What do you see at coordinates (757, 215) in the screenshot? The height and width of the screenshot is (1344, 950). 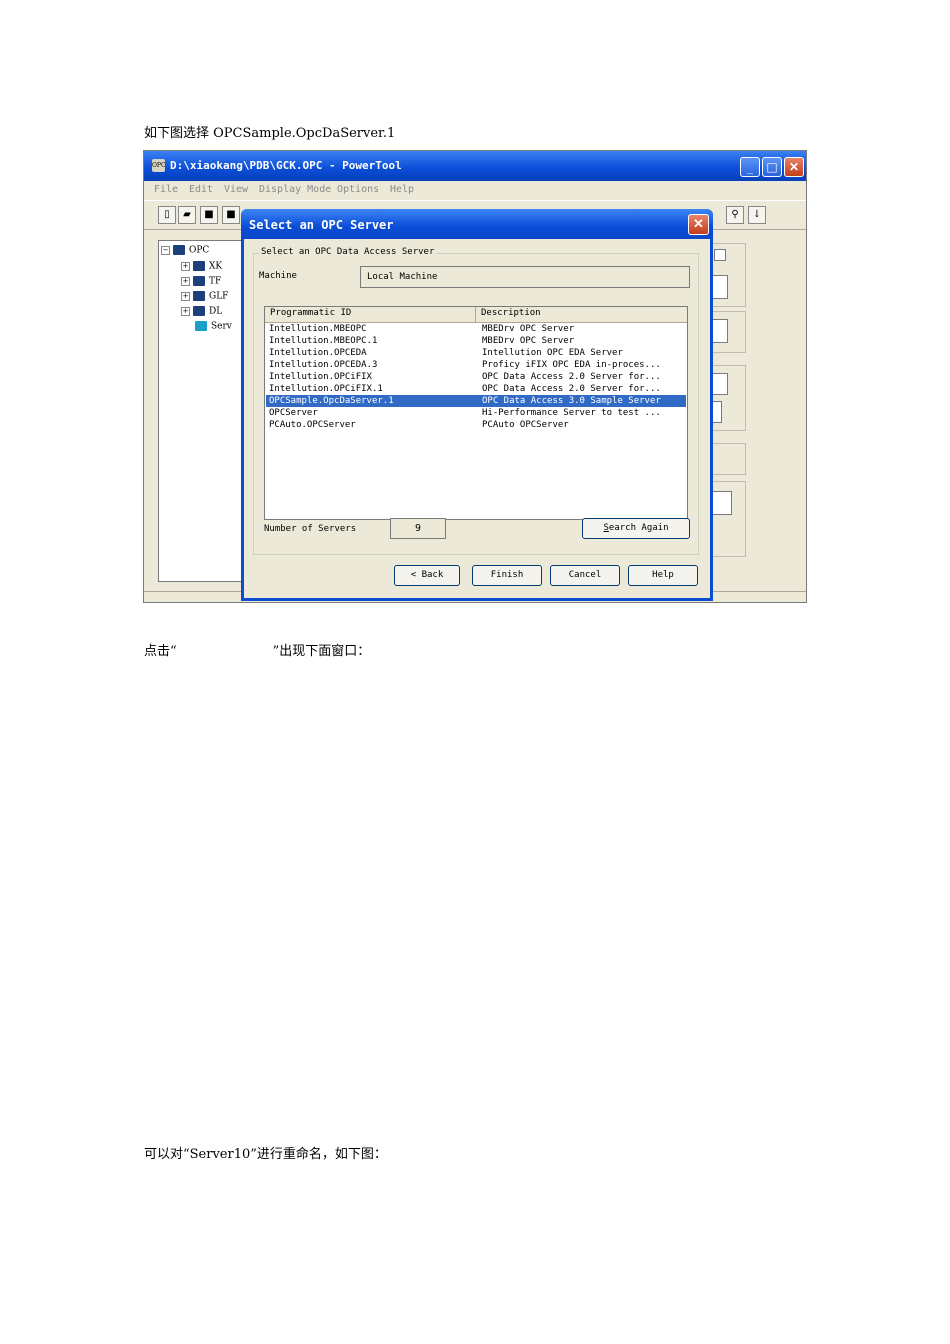 I see `sort-icon: ↓` at bounding box center [757, 215].